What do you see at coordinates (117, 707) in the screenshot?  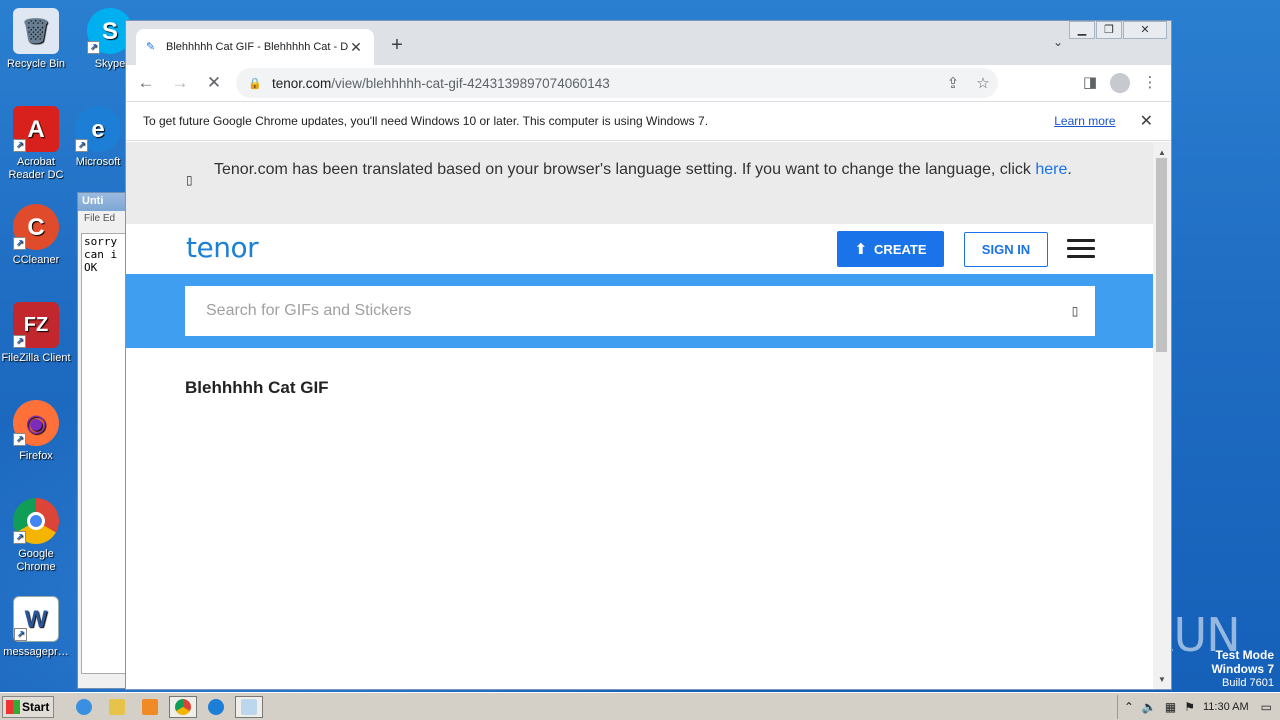 I see `taskbar-explorer-icon` at bounding box center [117, 707].